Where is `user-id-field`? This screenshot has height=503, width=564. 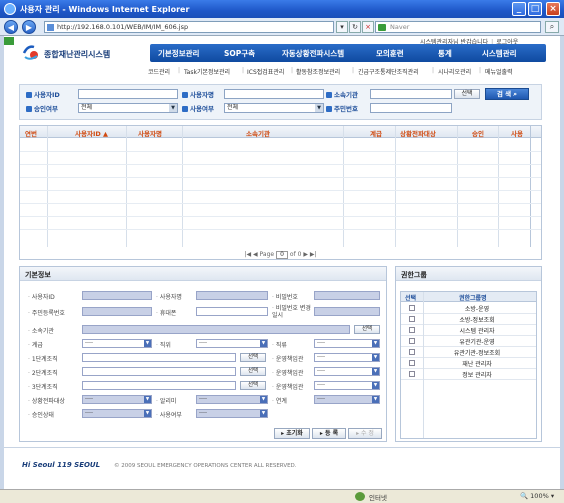
user-id-field is located at coordinates (117, 295).